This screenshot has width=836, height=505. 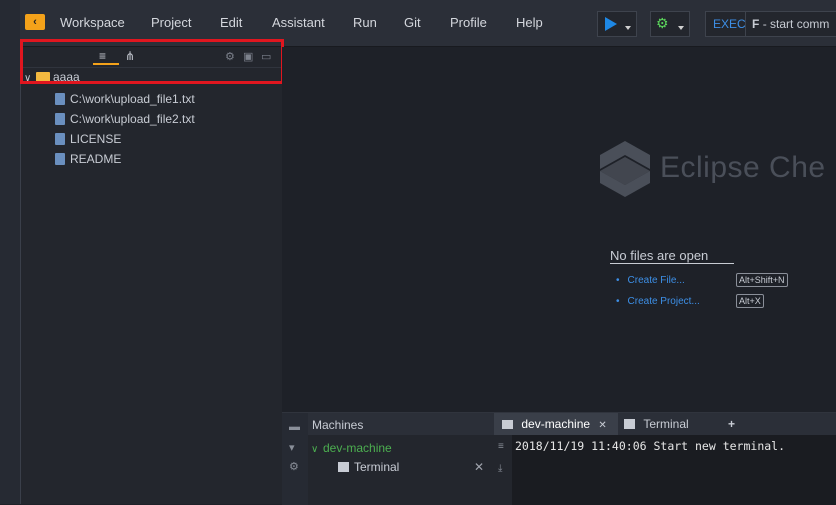 What do you see at coordinates (625, 169) in the screenshot?
I see `eclipse-che-logo-icon` at bounding box center [625, 169].